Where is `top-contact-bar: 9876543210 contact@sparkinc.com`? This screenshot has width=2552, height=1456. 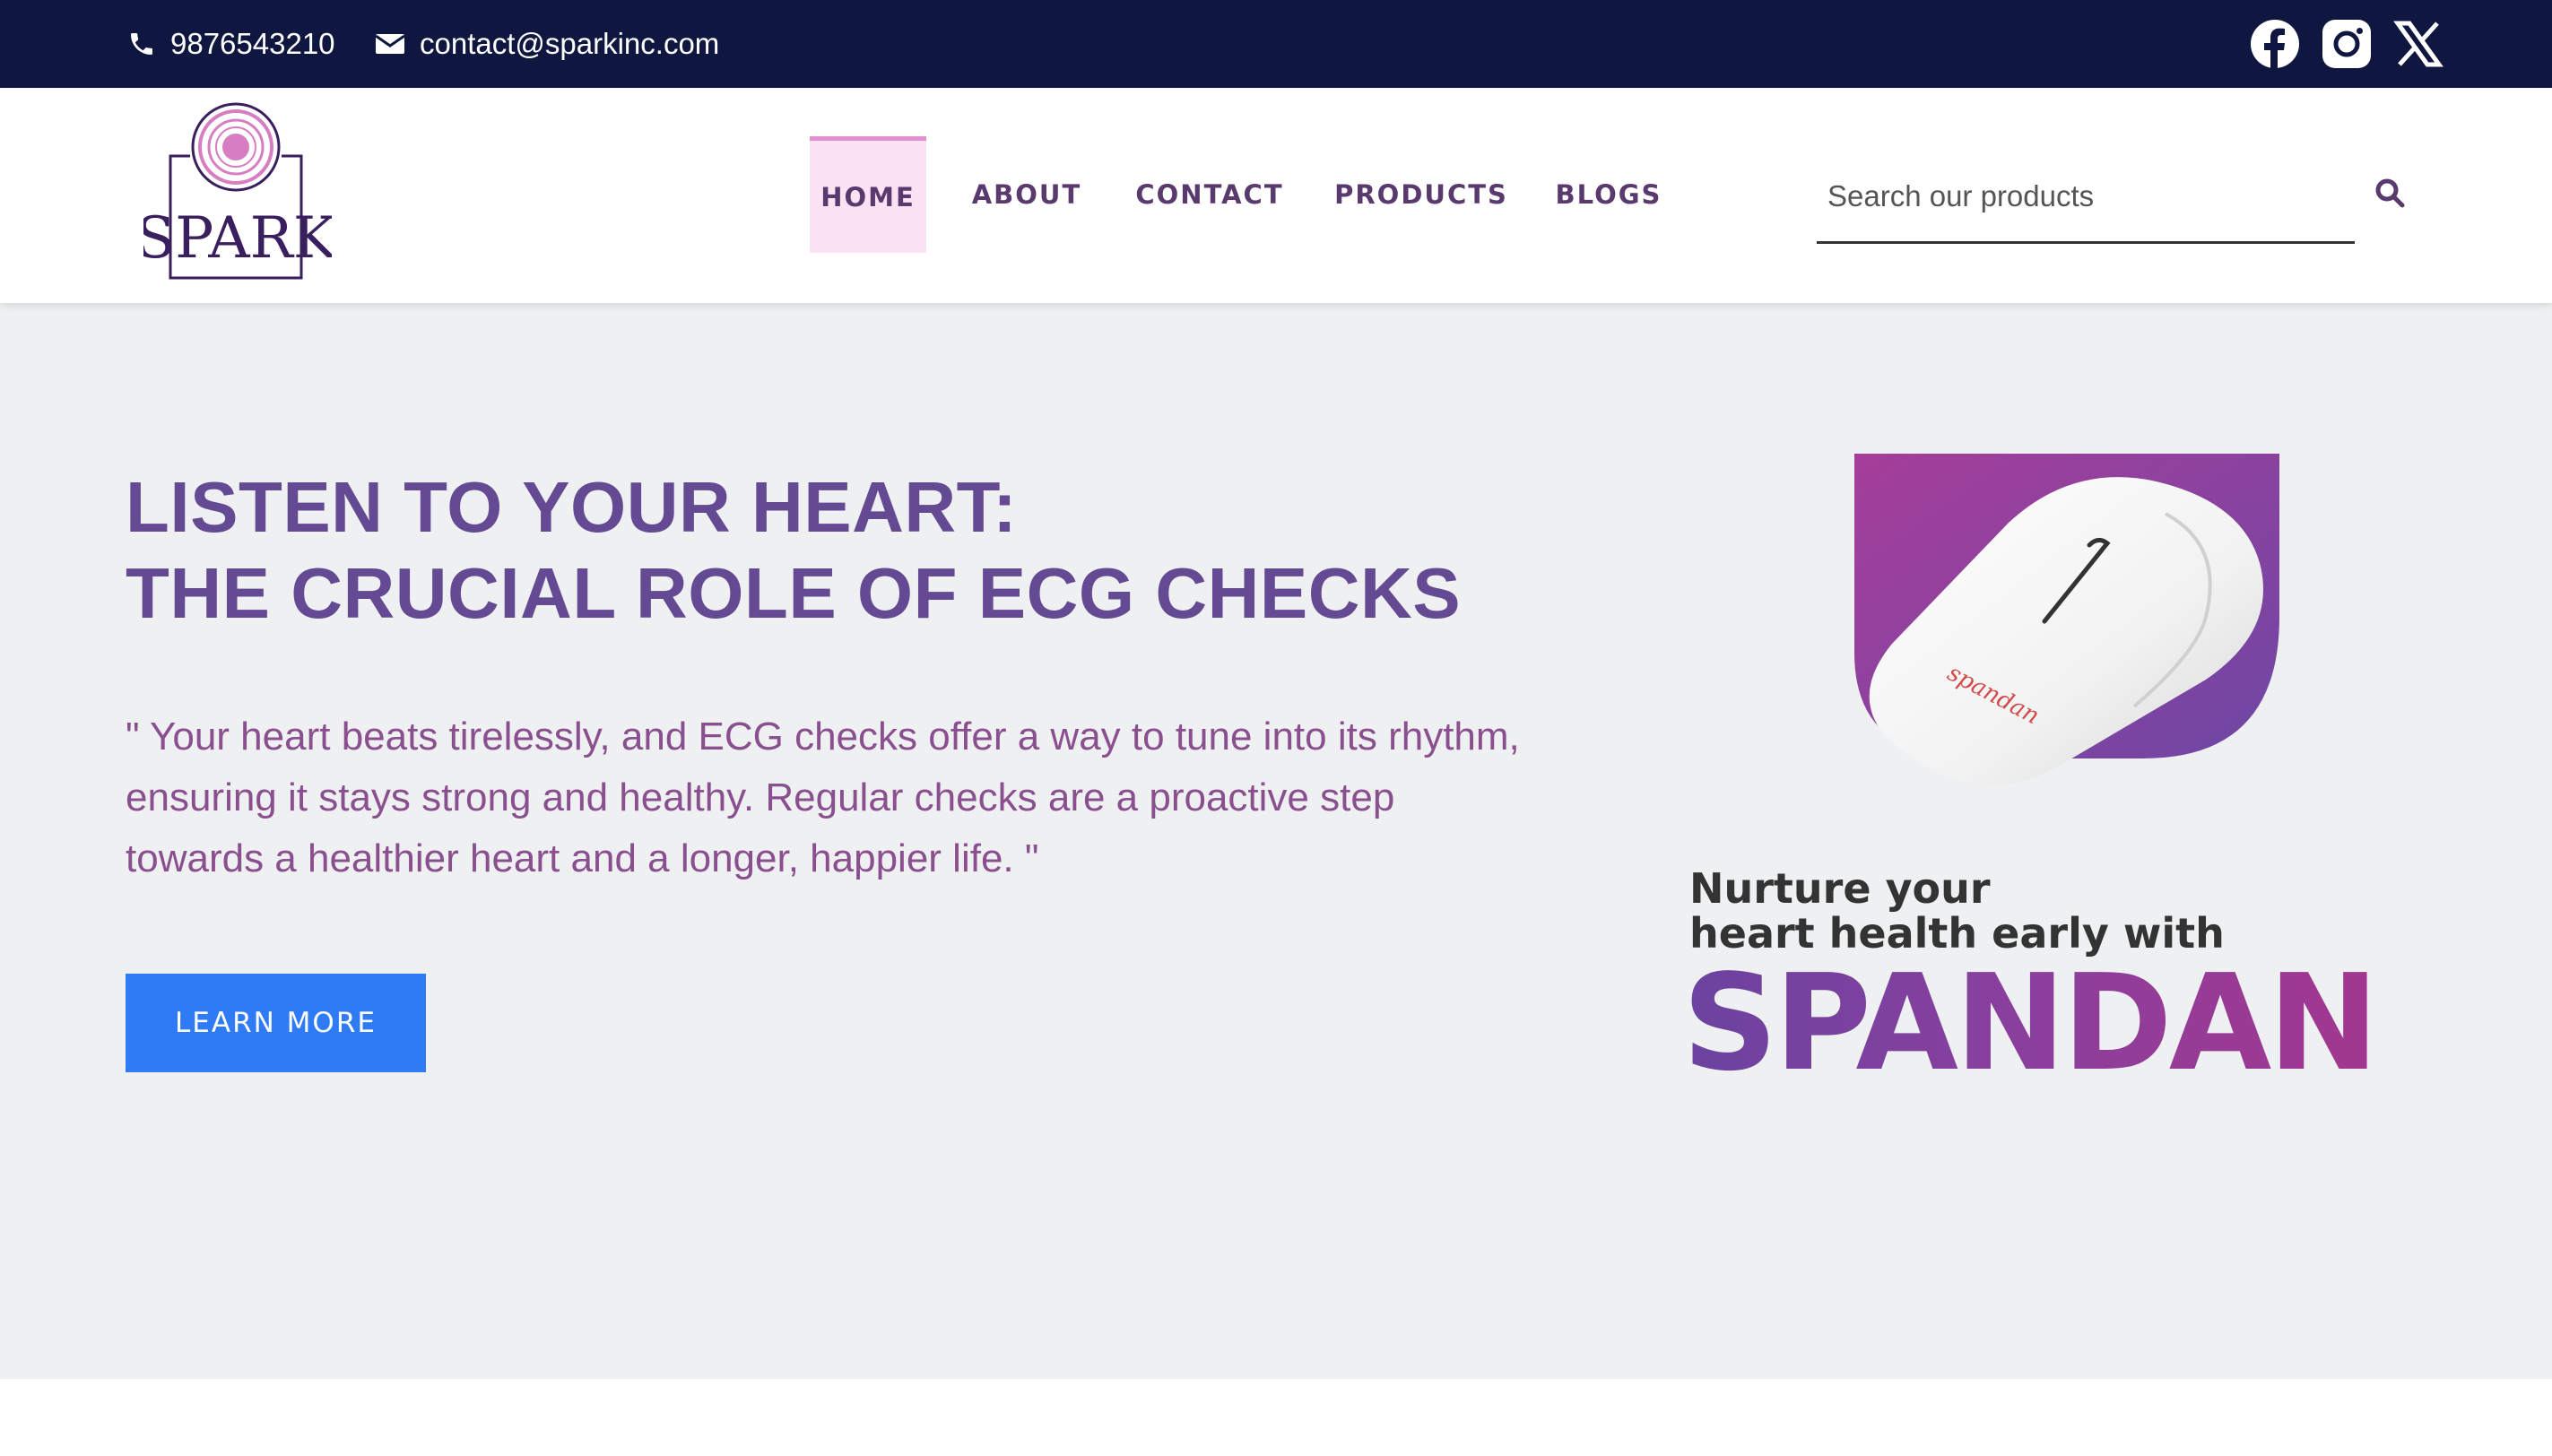
top-contact-bar: 9876543210 contact@sparkinc.com is located at coordinates (1276, 44).